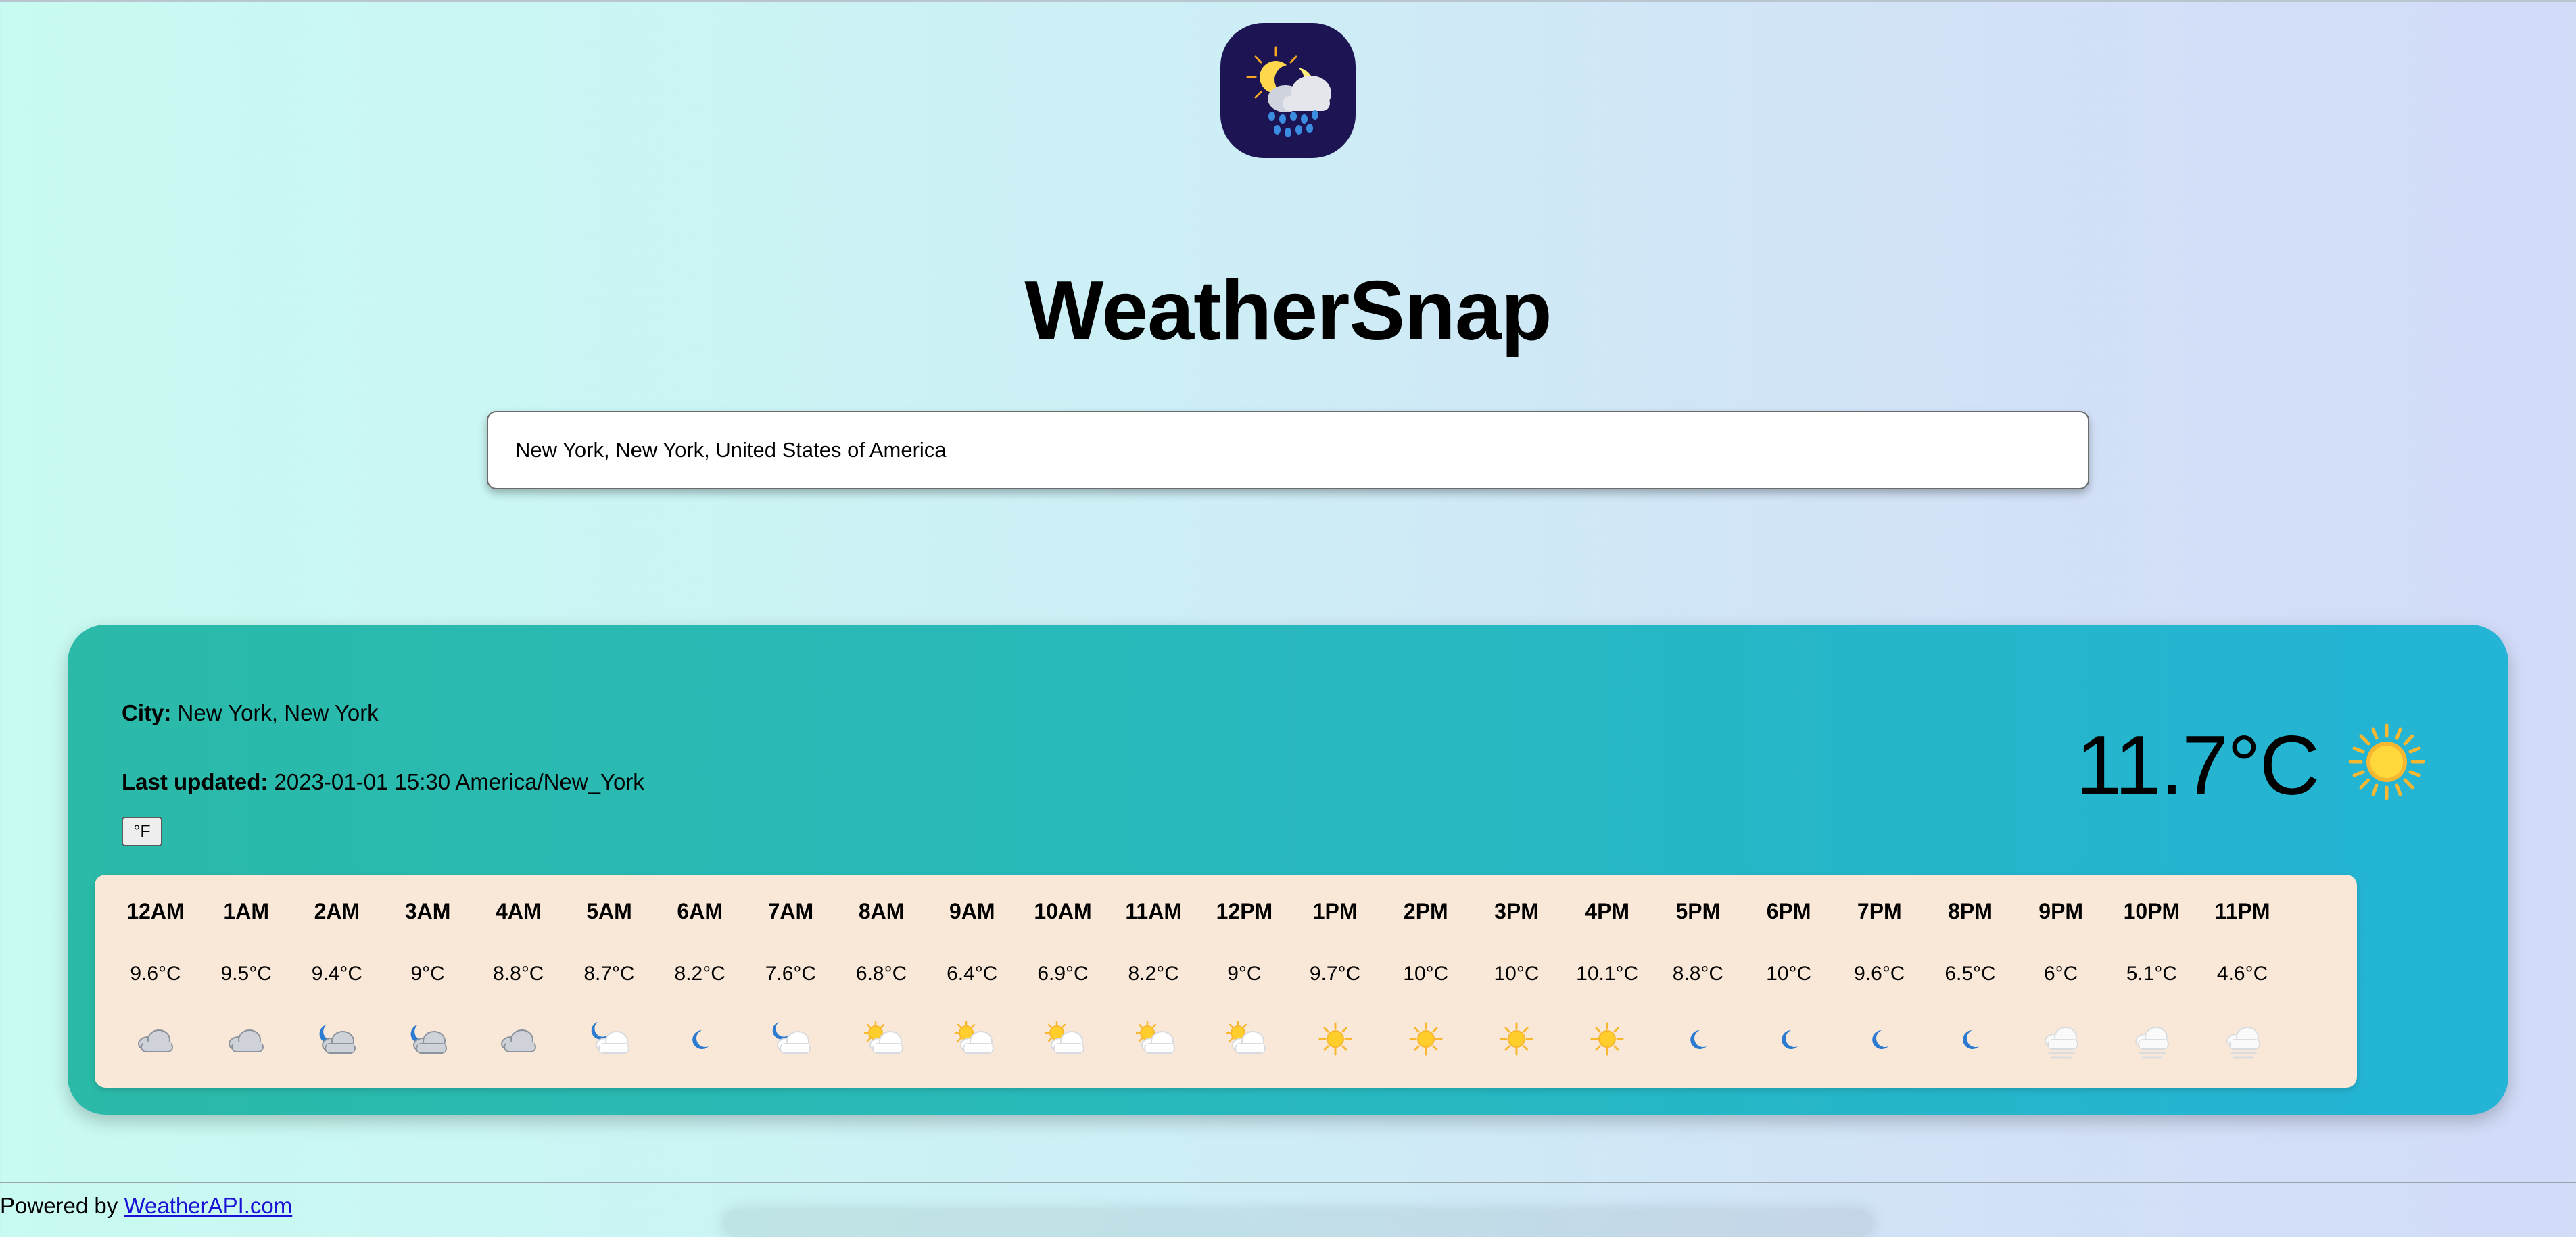 The image size is (2576, 1237). What do you see at coordinates (700, 911) in the screenshot?
I see `hour-label: 6AM` at bounding box center [700, 911].